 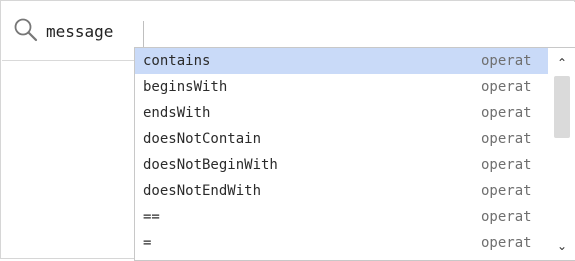 What do you see at coordinates (177, 113) in the screenshot?
I see `autocomplete-item-label: endsWith` at bounding box center [177, 113].